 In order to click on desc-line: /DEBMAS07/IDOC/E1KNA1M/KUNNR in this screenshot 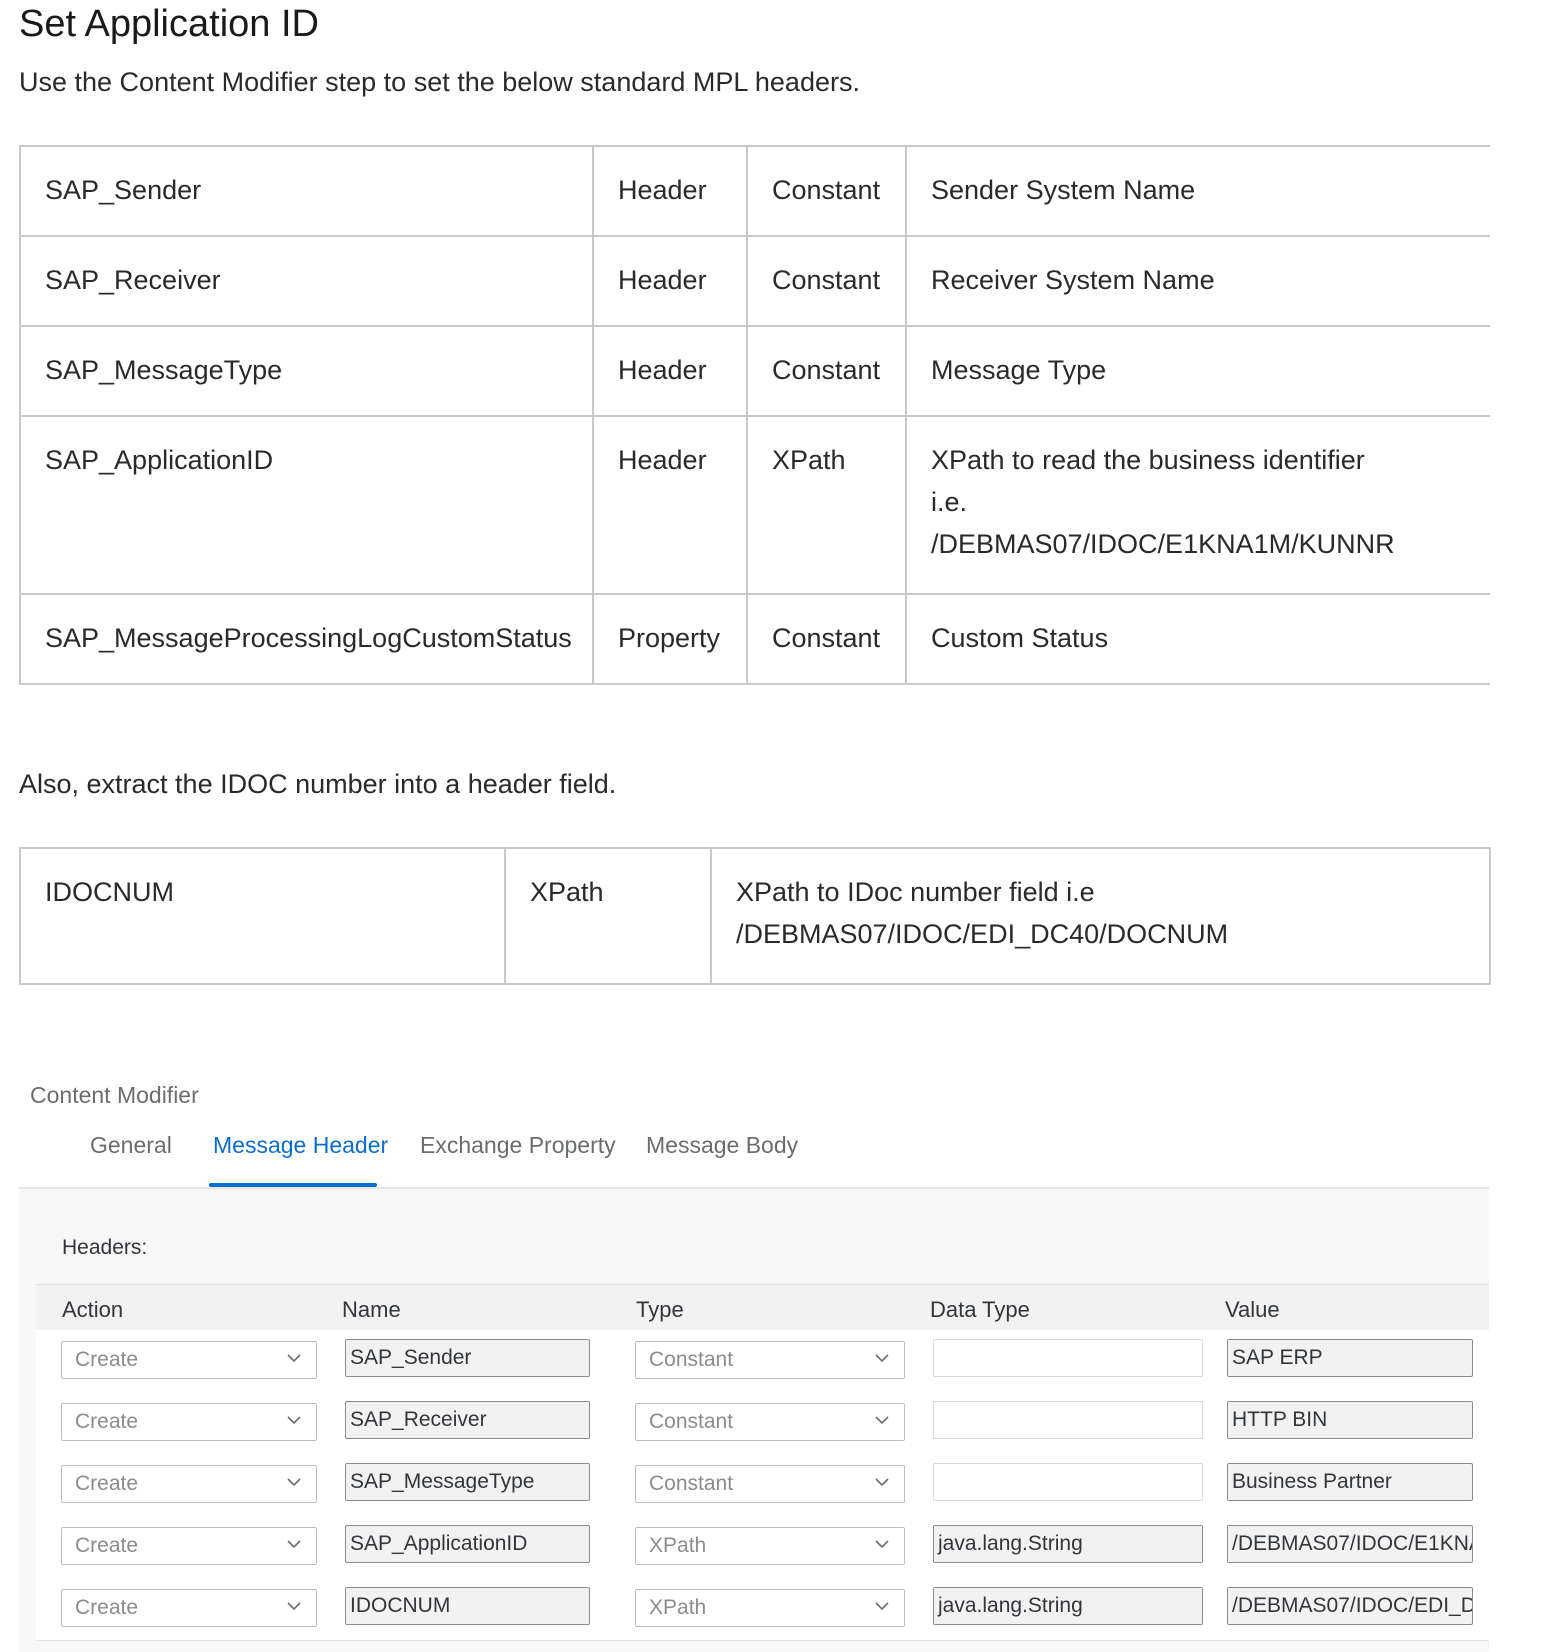, I will do `click(1163, 544)`.